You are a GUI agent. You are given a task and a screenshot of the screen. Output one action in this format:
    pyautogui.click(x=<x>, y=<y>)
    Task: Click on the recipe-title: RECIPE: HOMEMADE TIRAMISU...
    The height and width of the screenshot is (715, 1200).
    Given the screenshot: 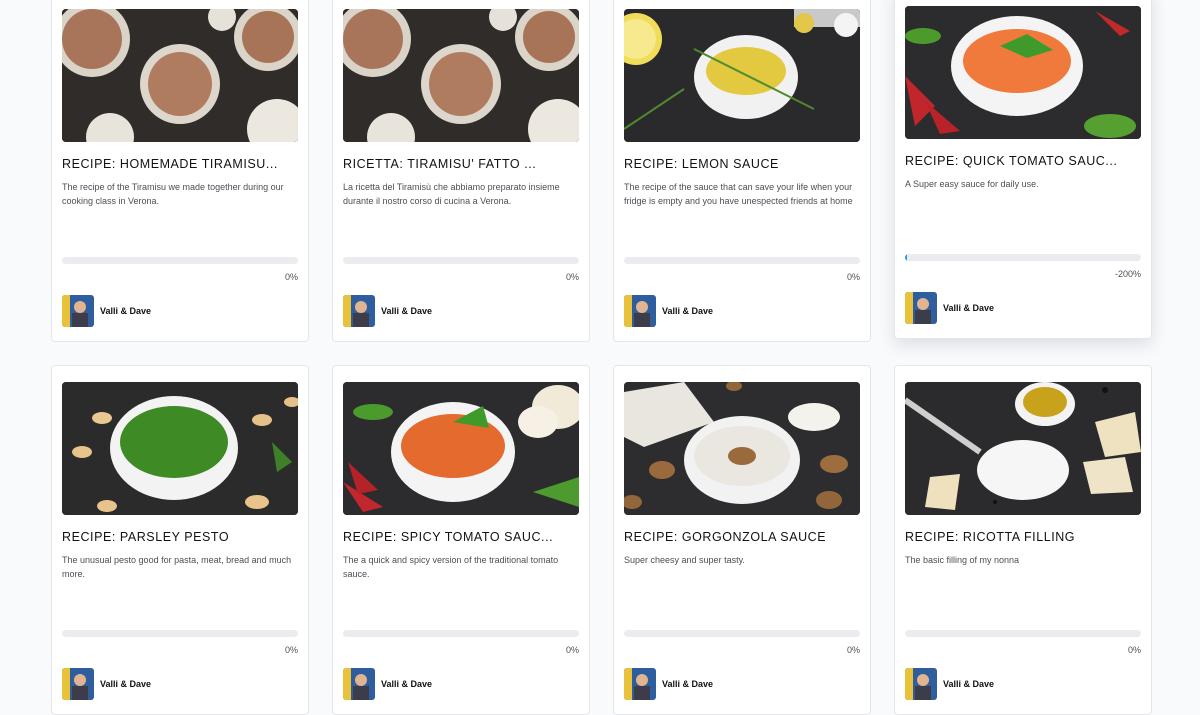 What is the action you would take?
    pyautogui.click(x=180, y=164)
    